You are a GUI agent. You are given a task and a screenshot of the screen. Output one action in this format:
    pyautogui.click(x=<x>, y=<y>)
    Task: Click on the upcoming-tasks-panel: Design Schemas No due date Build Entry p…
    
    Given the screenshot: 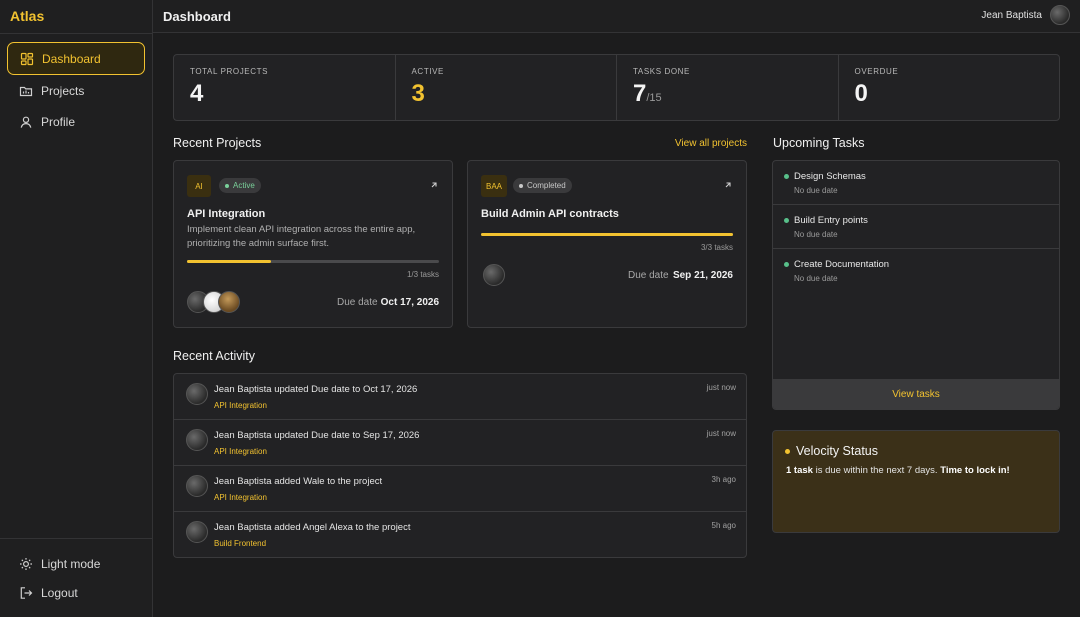 What is the action you would take?
    pyautogui.click(x=916, y=285)
    